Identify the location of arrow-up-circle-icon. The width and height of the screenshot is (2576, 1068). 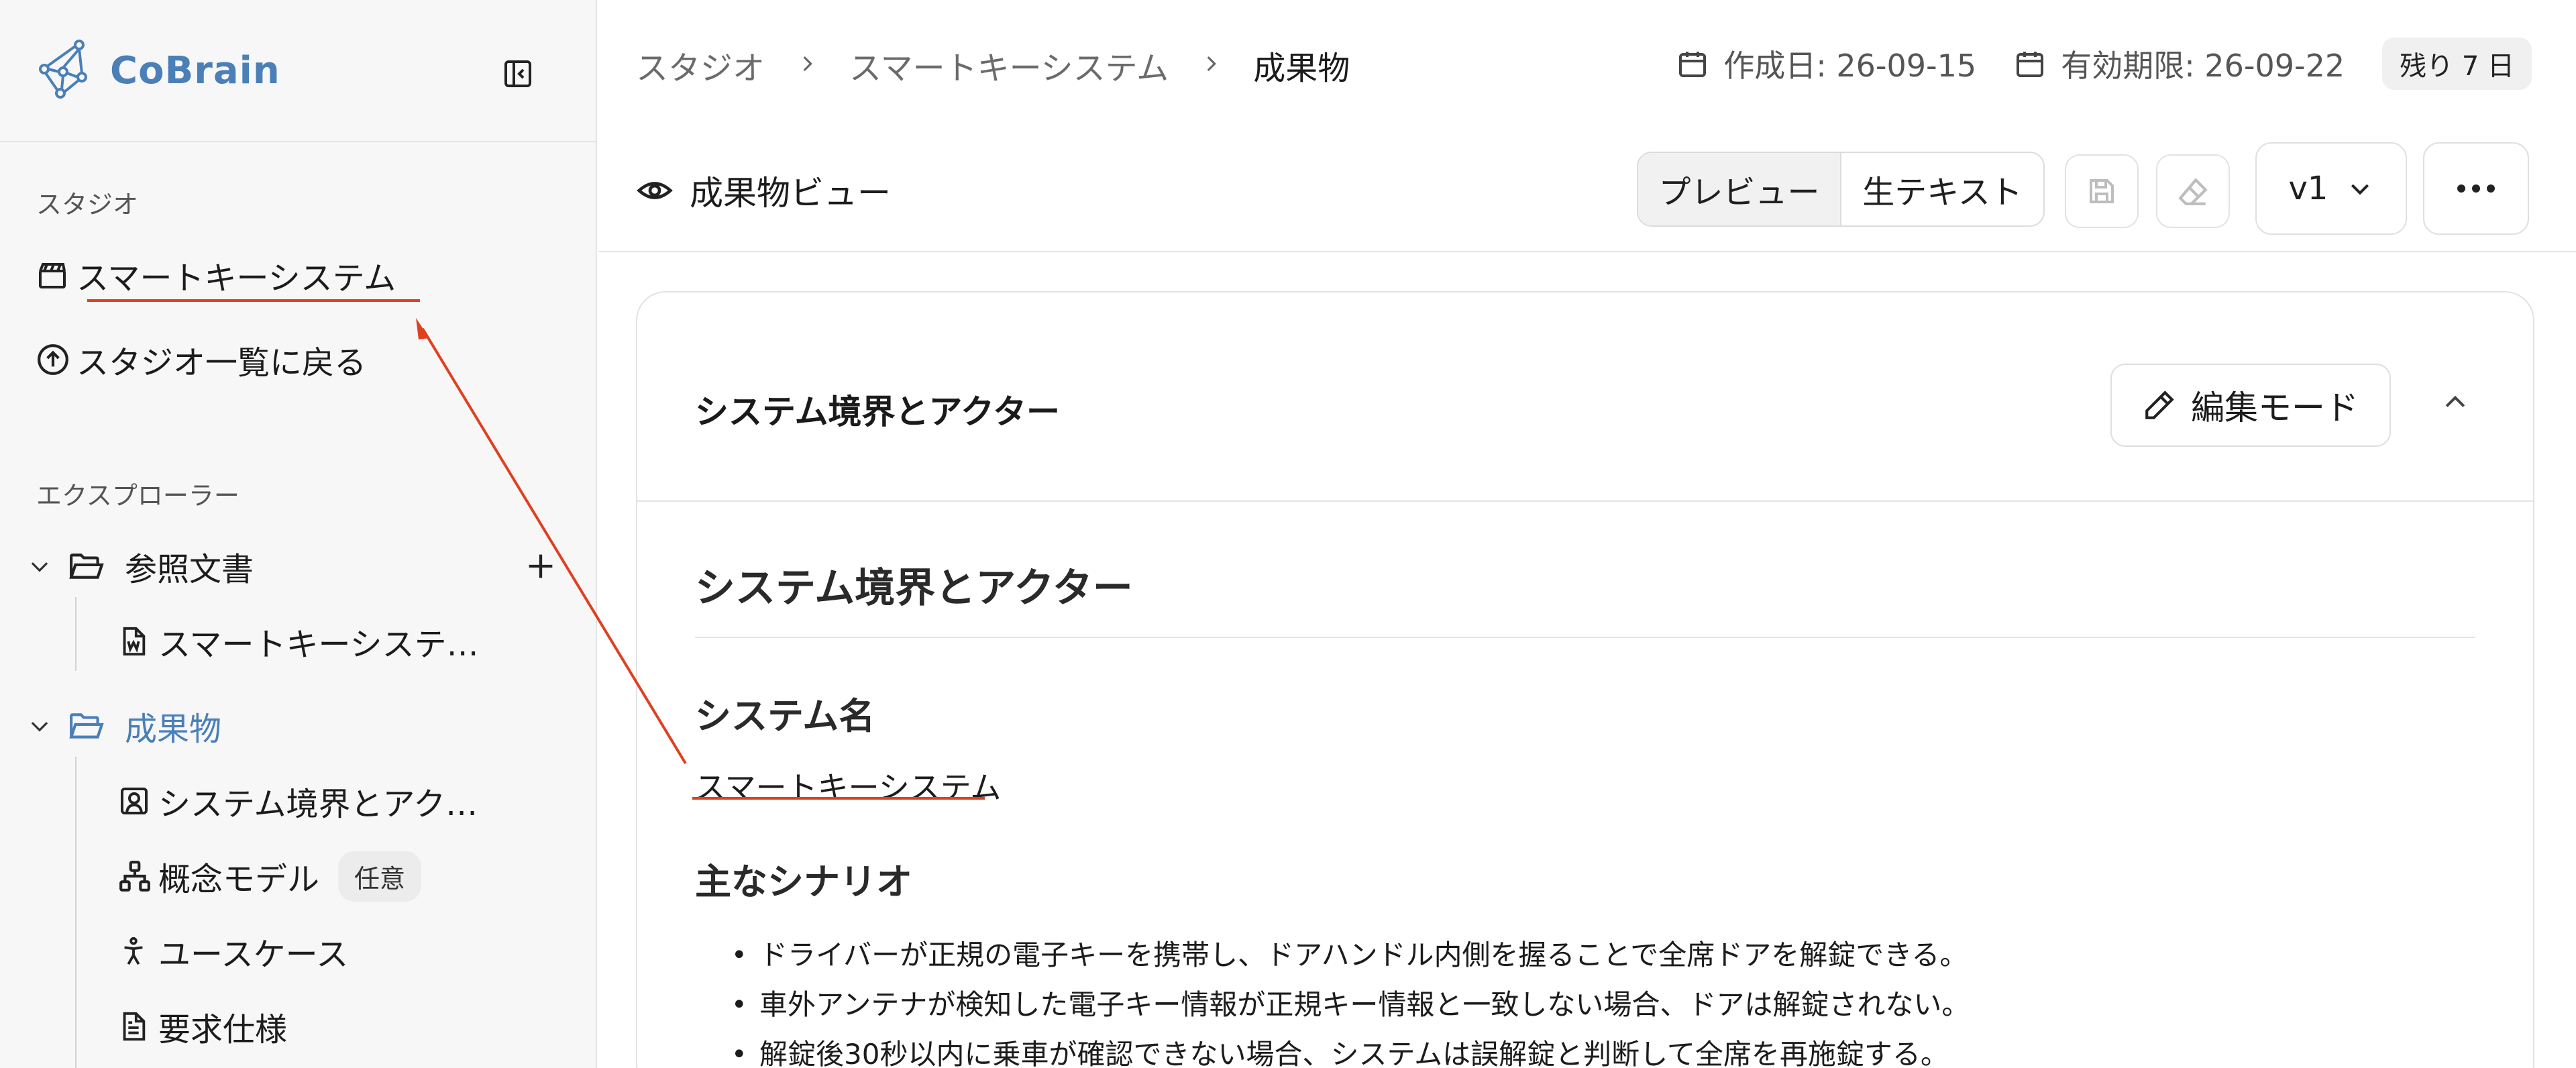
(56, 359).